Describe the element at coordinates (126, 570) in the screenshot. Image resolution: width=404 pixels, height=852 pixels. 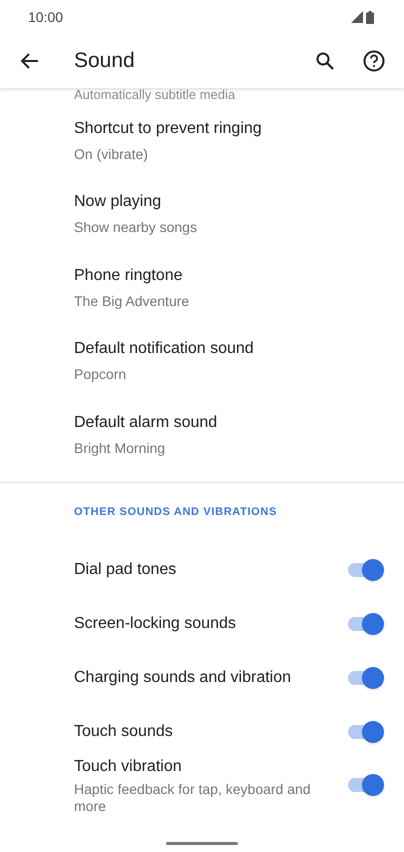
I see `item-title: Dial pad tones` at that location.